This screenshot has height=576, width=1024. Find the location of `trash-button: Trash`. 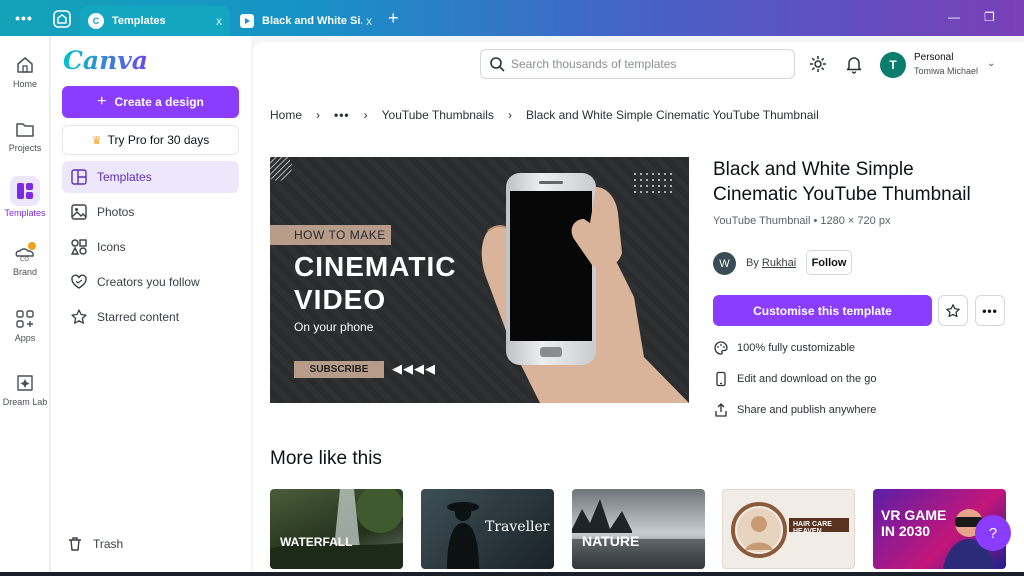

trash-button: Trash is located at coordinates (95, 544).